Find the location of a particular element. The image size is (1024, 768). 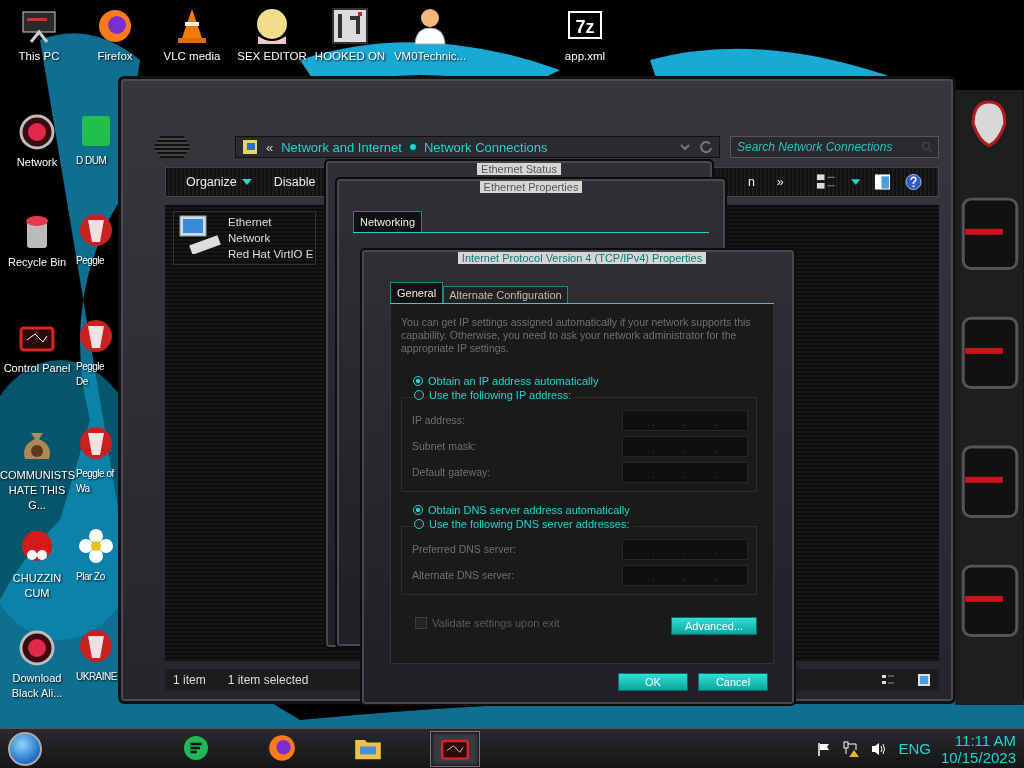

desktop-icon-label: Peggle of Wa is located at coordinates (95, 481).